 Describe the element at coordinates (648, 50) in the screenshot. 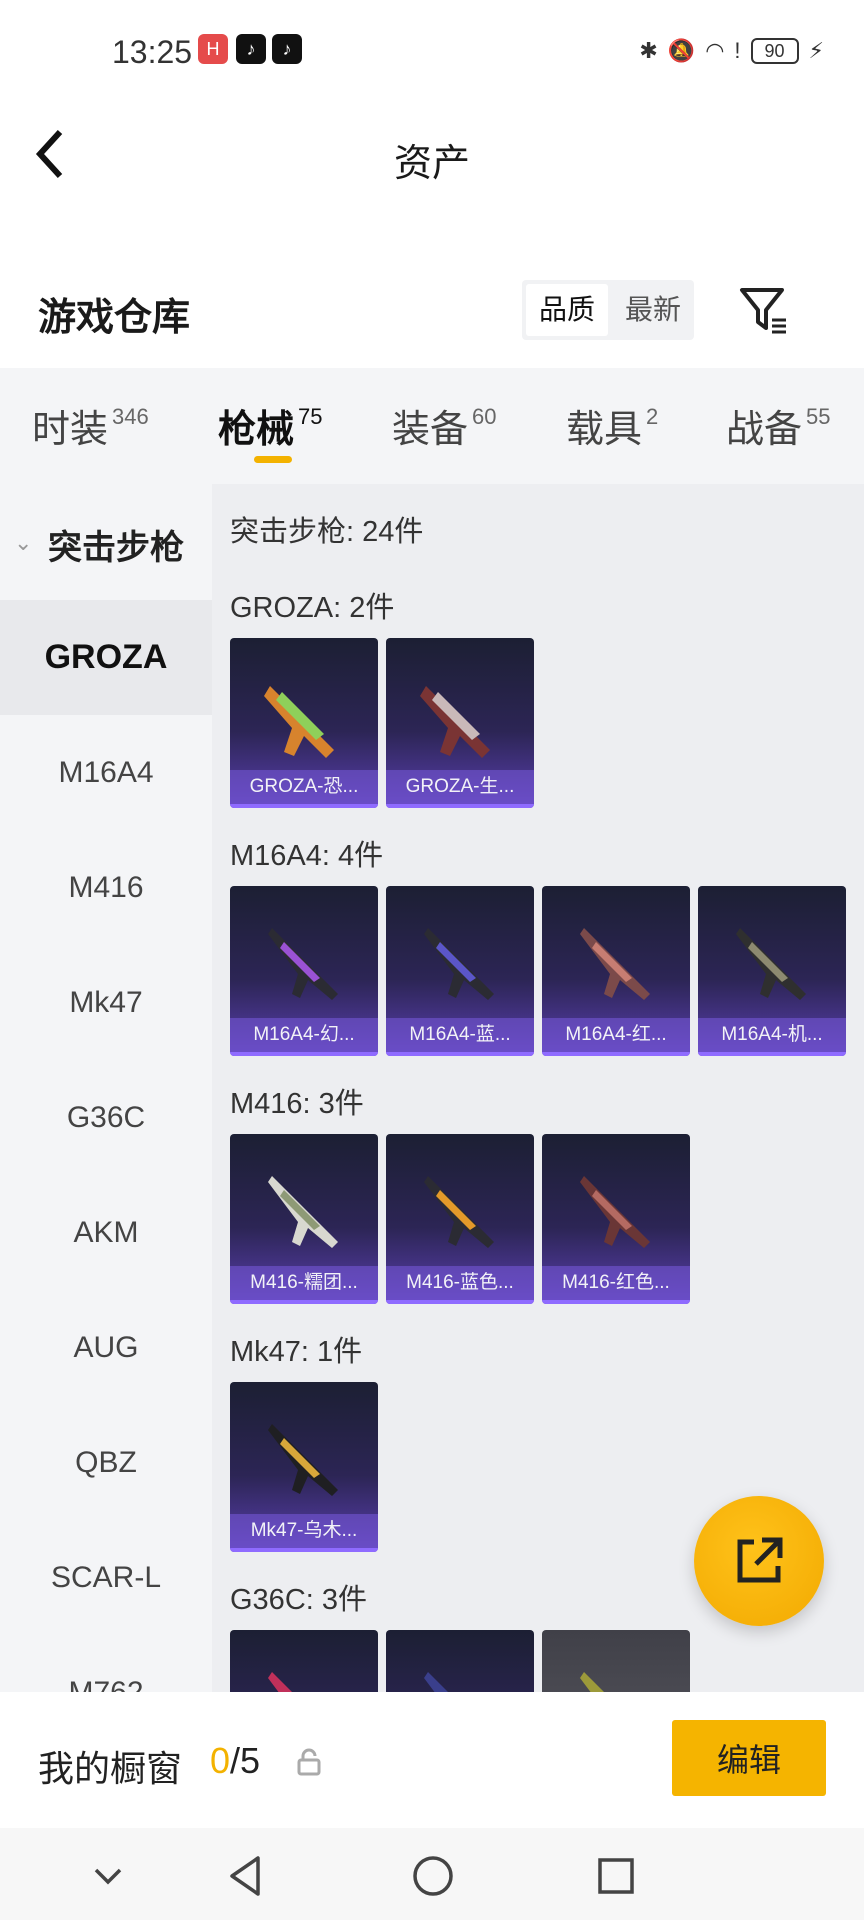

I see `bluetooth-icon: ✱` at that location.